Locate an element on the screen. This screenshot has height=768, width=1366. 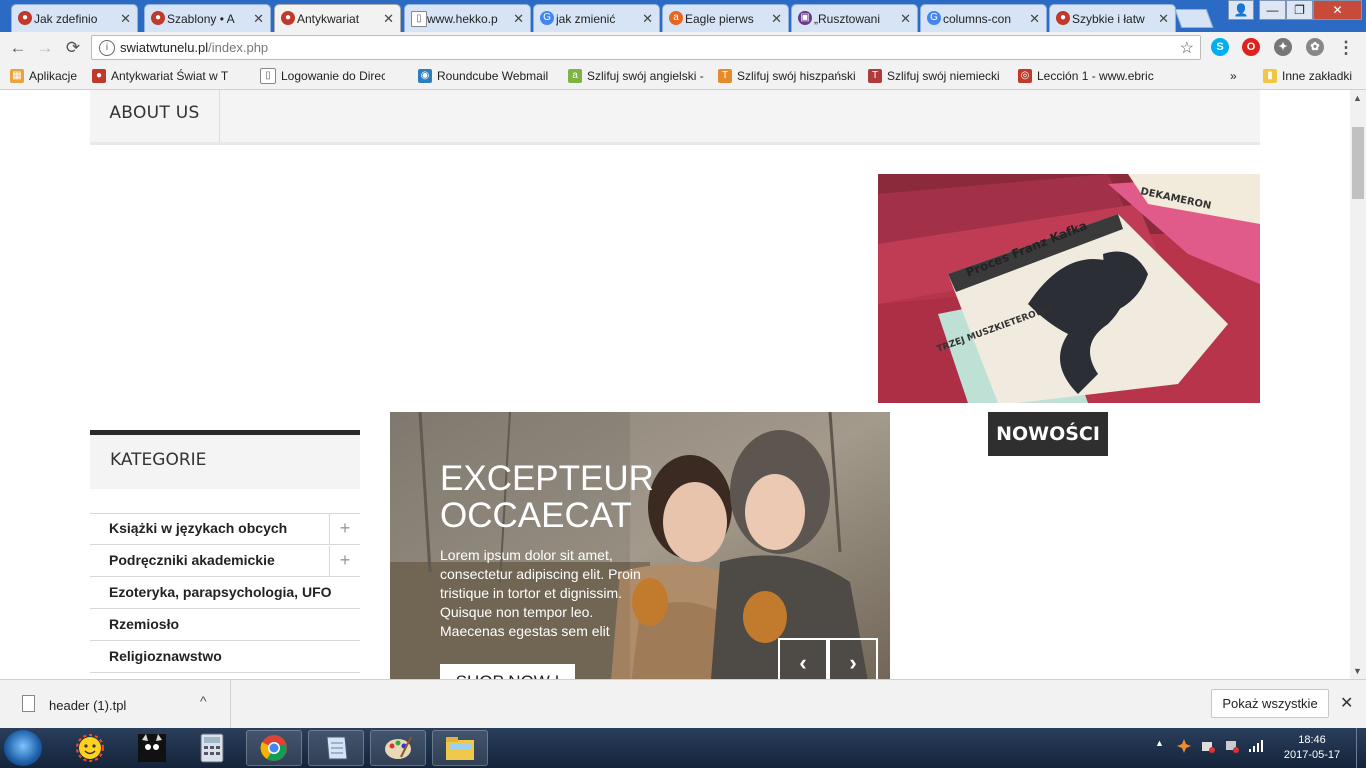
minimize-button: — is located at coordinates (1272, 10).